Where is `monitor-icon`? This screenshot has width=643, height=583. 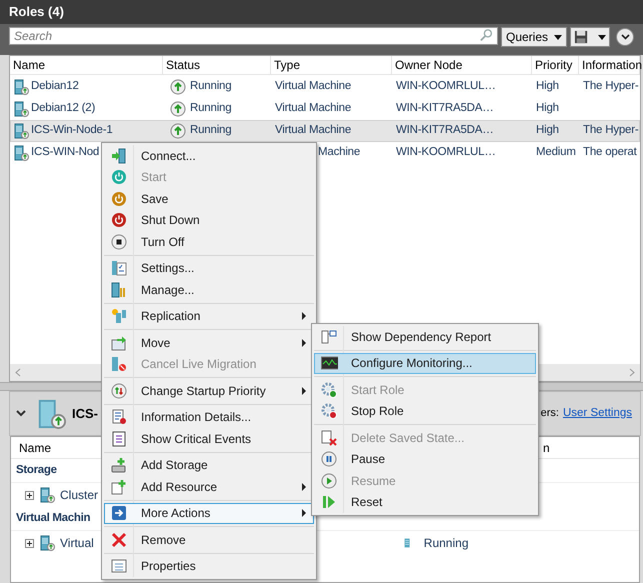
monitor-icon is located at coordinates (329, 363).